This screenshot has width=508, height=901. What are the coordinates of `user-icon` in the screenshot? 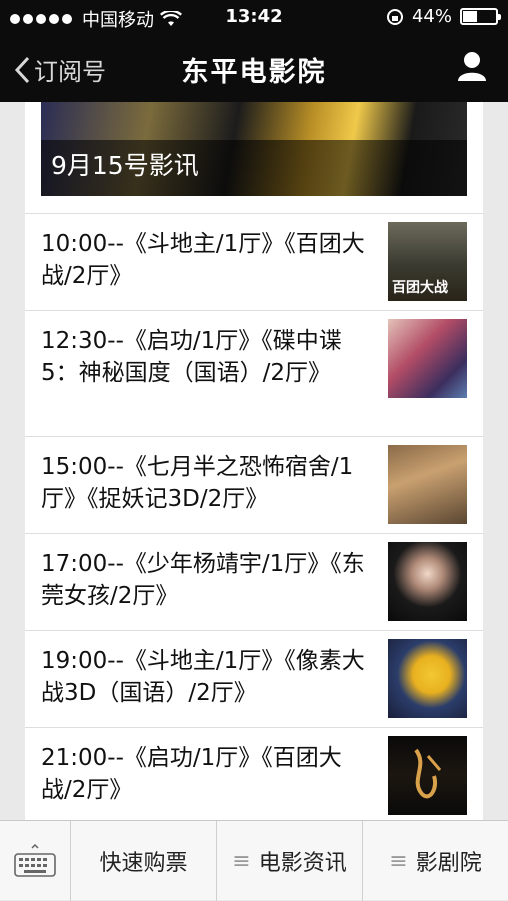 It's located at (472, 66).